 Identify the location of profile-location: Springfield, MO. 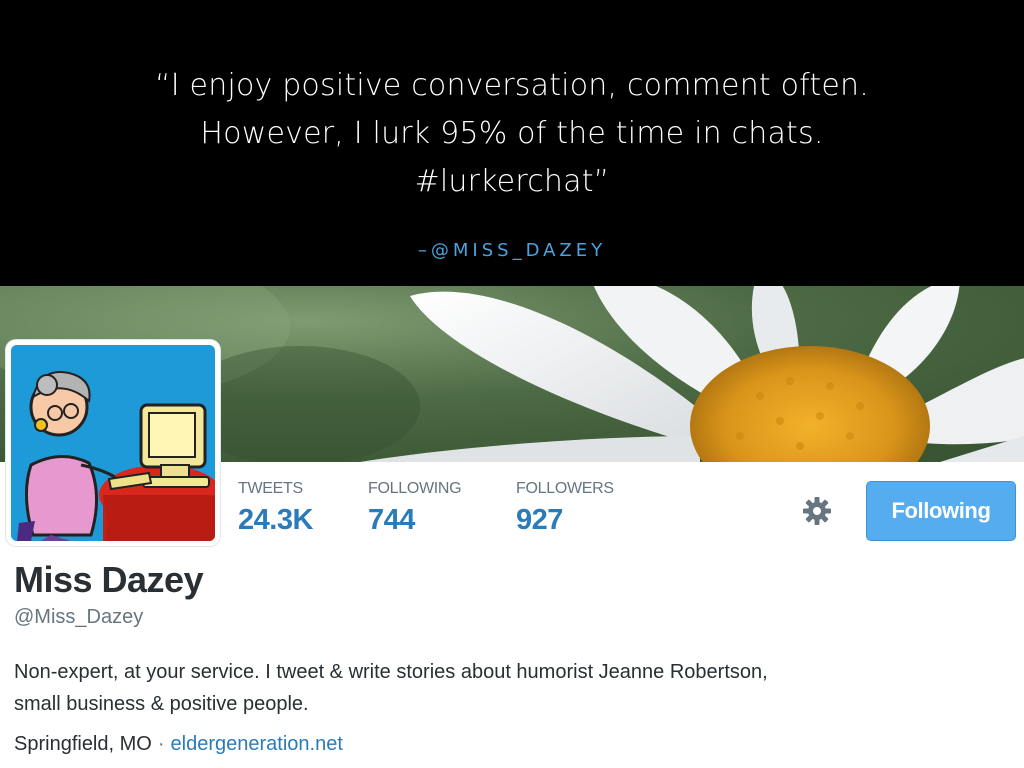
(83, 744).